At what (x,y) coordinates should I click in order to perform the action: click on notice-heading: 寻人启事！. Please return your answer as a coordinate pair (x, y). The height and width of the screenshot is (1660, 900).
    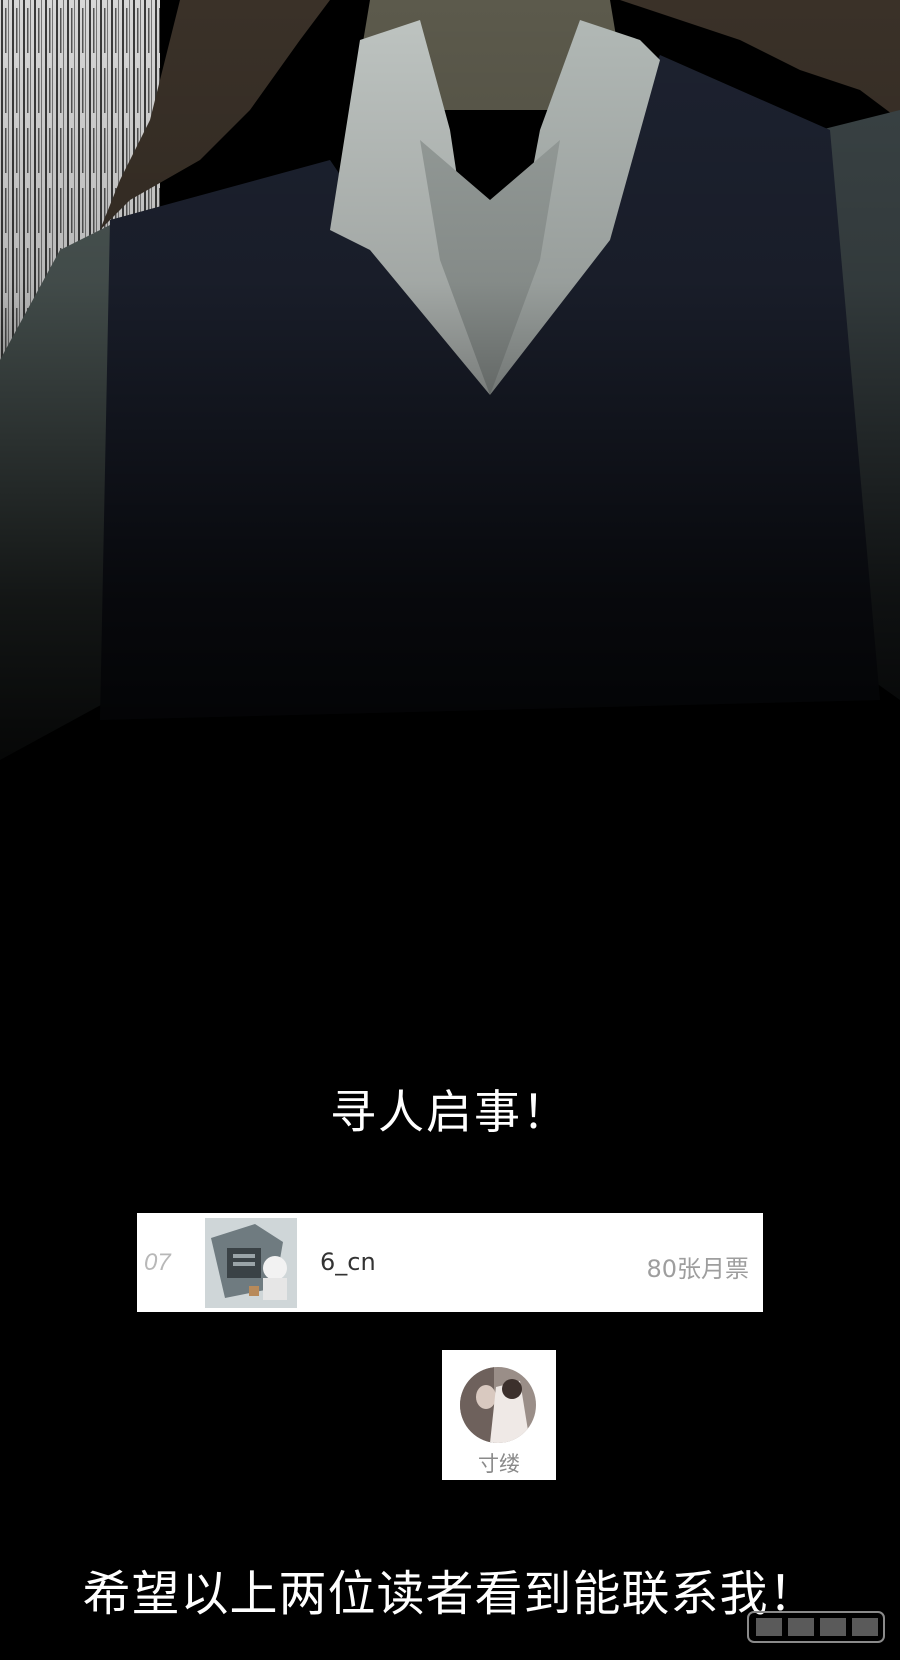
    Looking at the image, I should click on (450, 1112).